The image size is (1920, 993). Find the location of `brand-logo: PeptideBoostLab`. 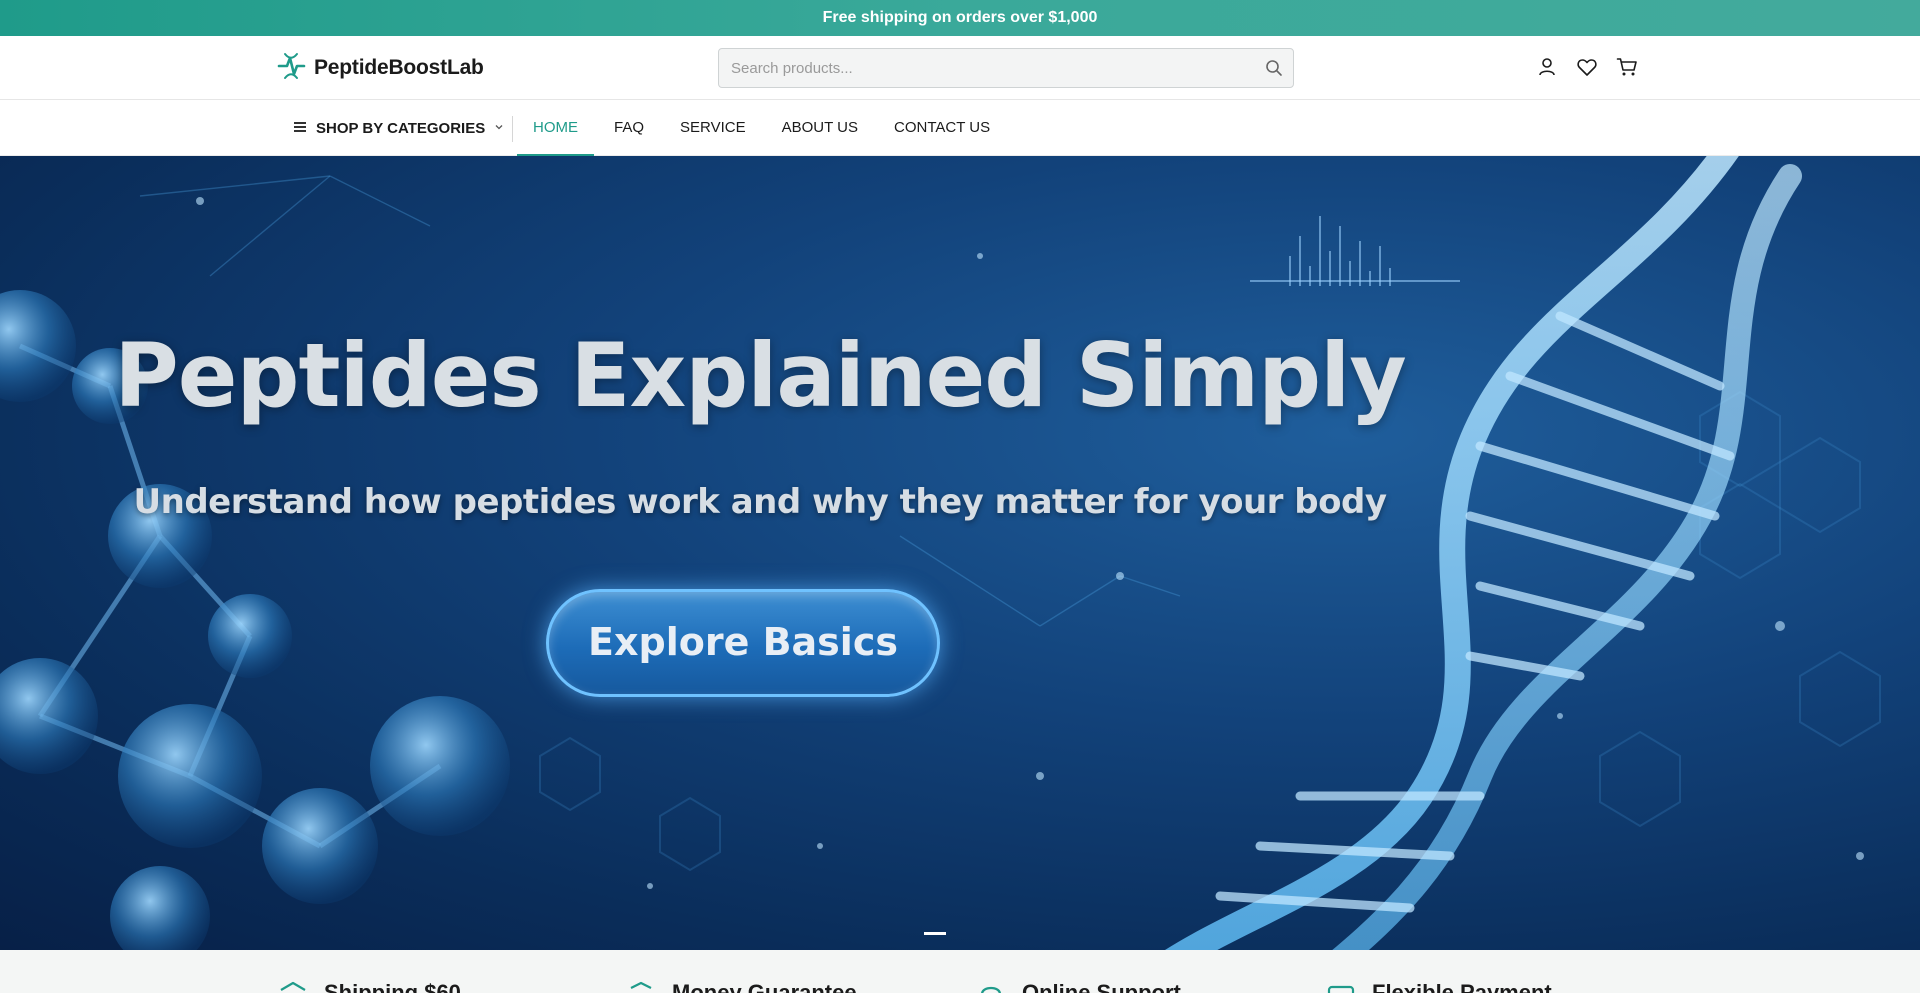

brand-logo: PeptideBoostLab is located at coordinates (380, 68).